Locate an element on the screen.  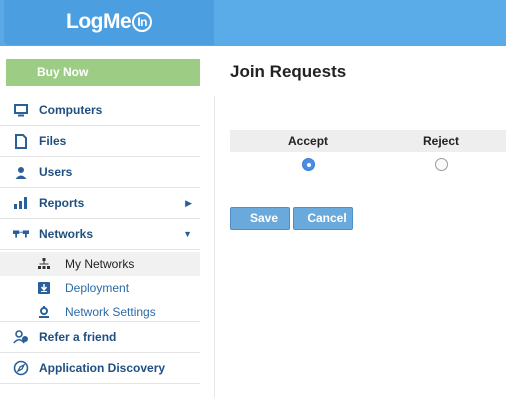
join-requests-table: Accept Reject is located at coordinates (368, 153).